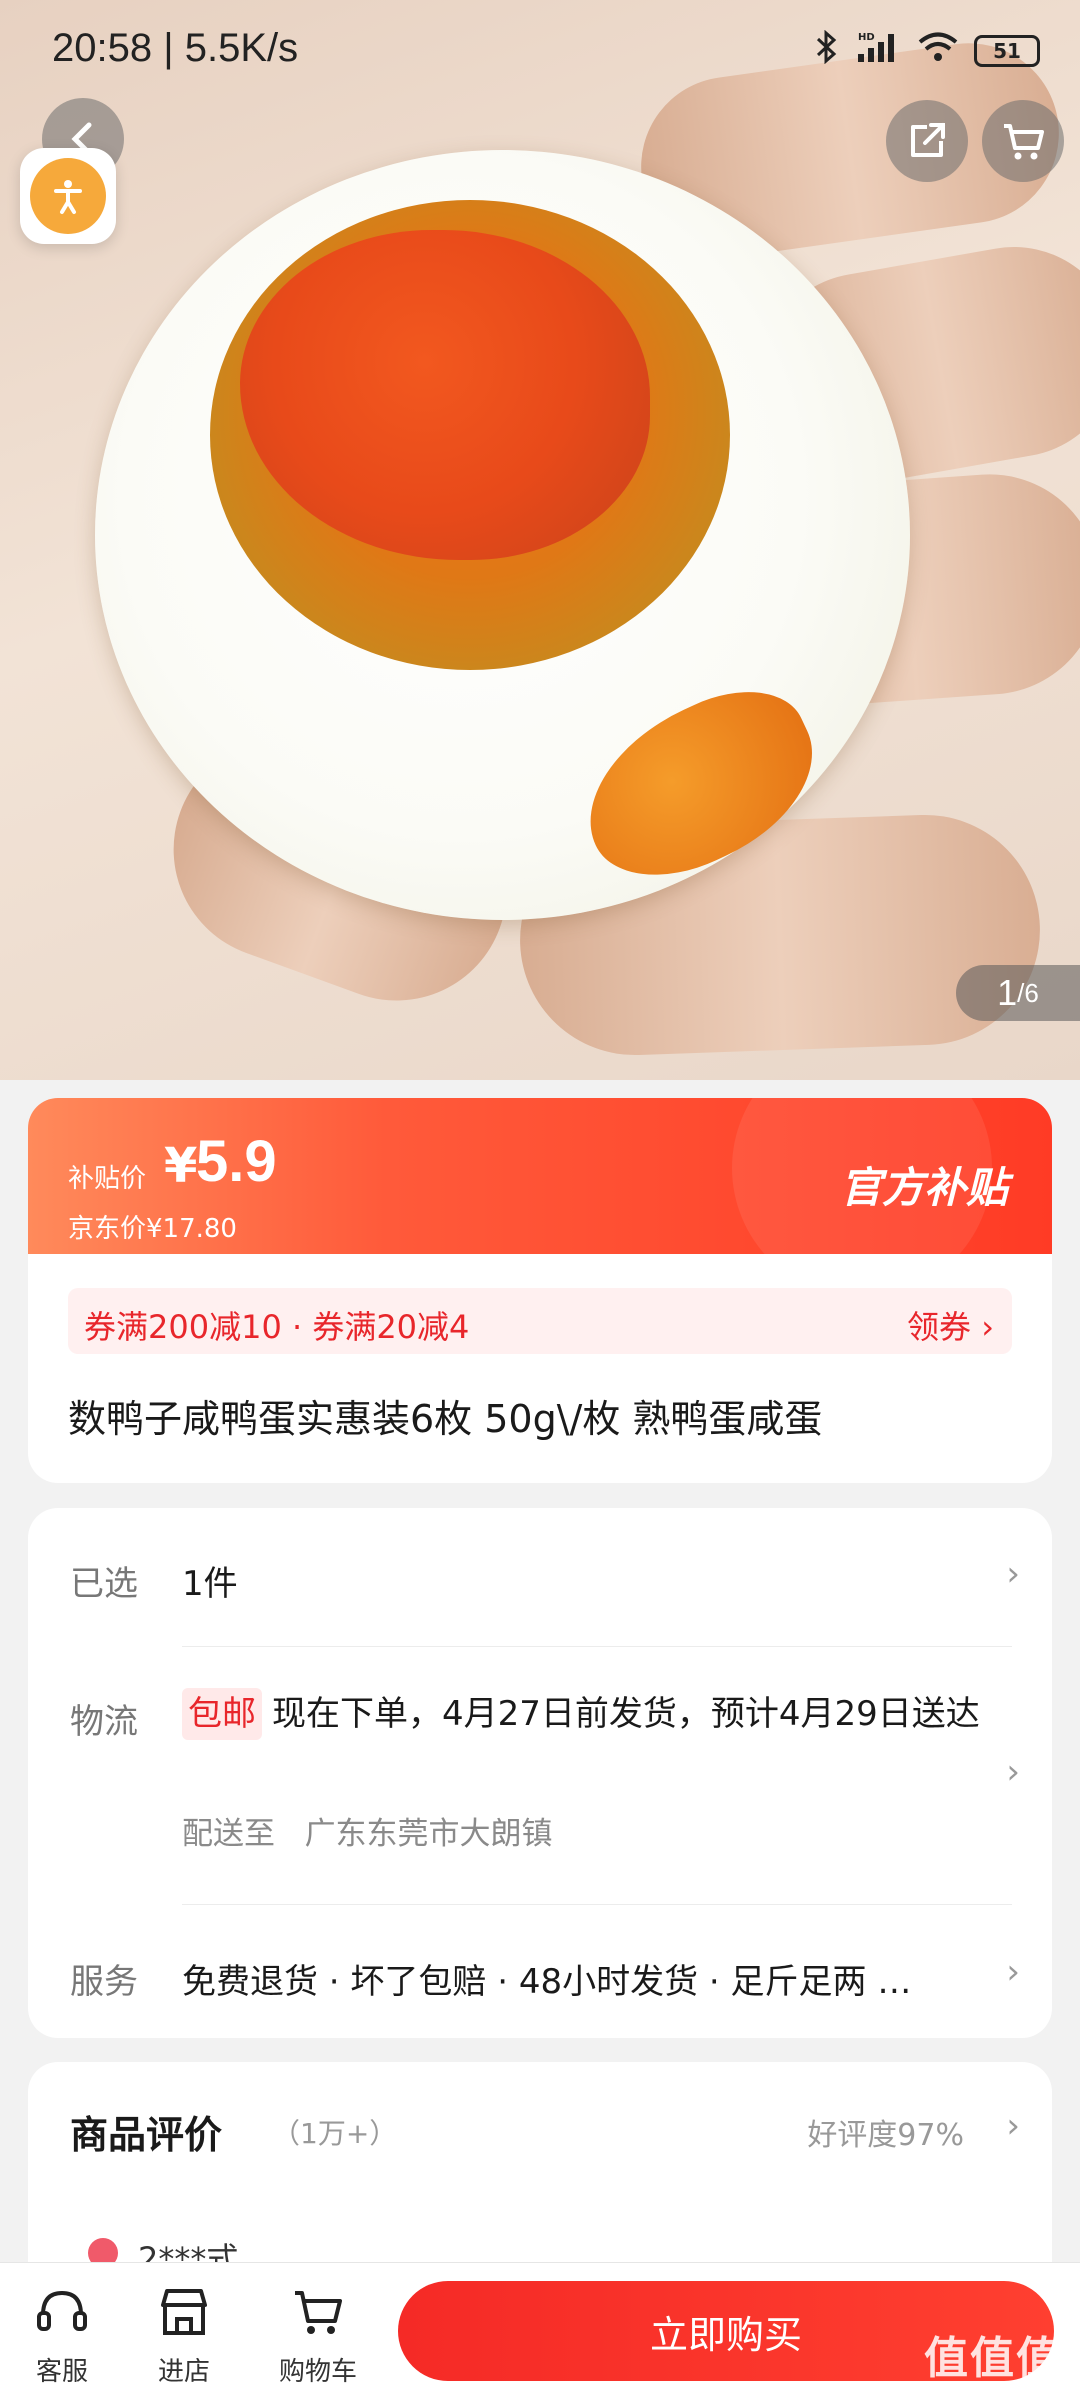 This screenshot has height=2400, width=1080. What do you see at coordinates (540, 2331) in the screenshot?
I see `bottom-action-bar: 客服 进店 购物车 立即购买` at bounding box center [540, 2331].